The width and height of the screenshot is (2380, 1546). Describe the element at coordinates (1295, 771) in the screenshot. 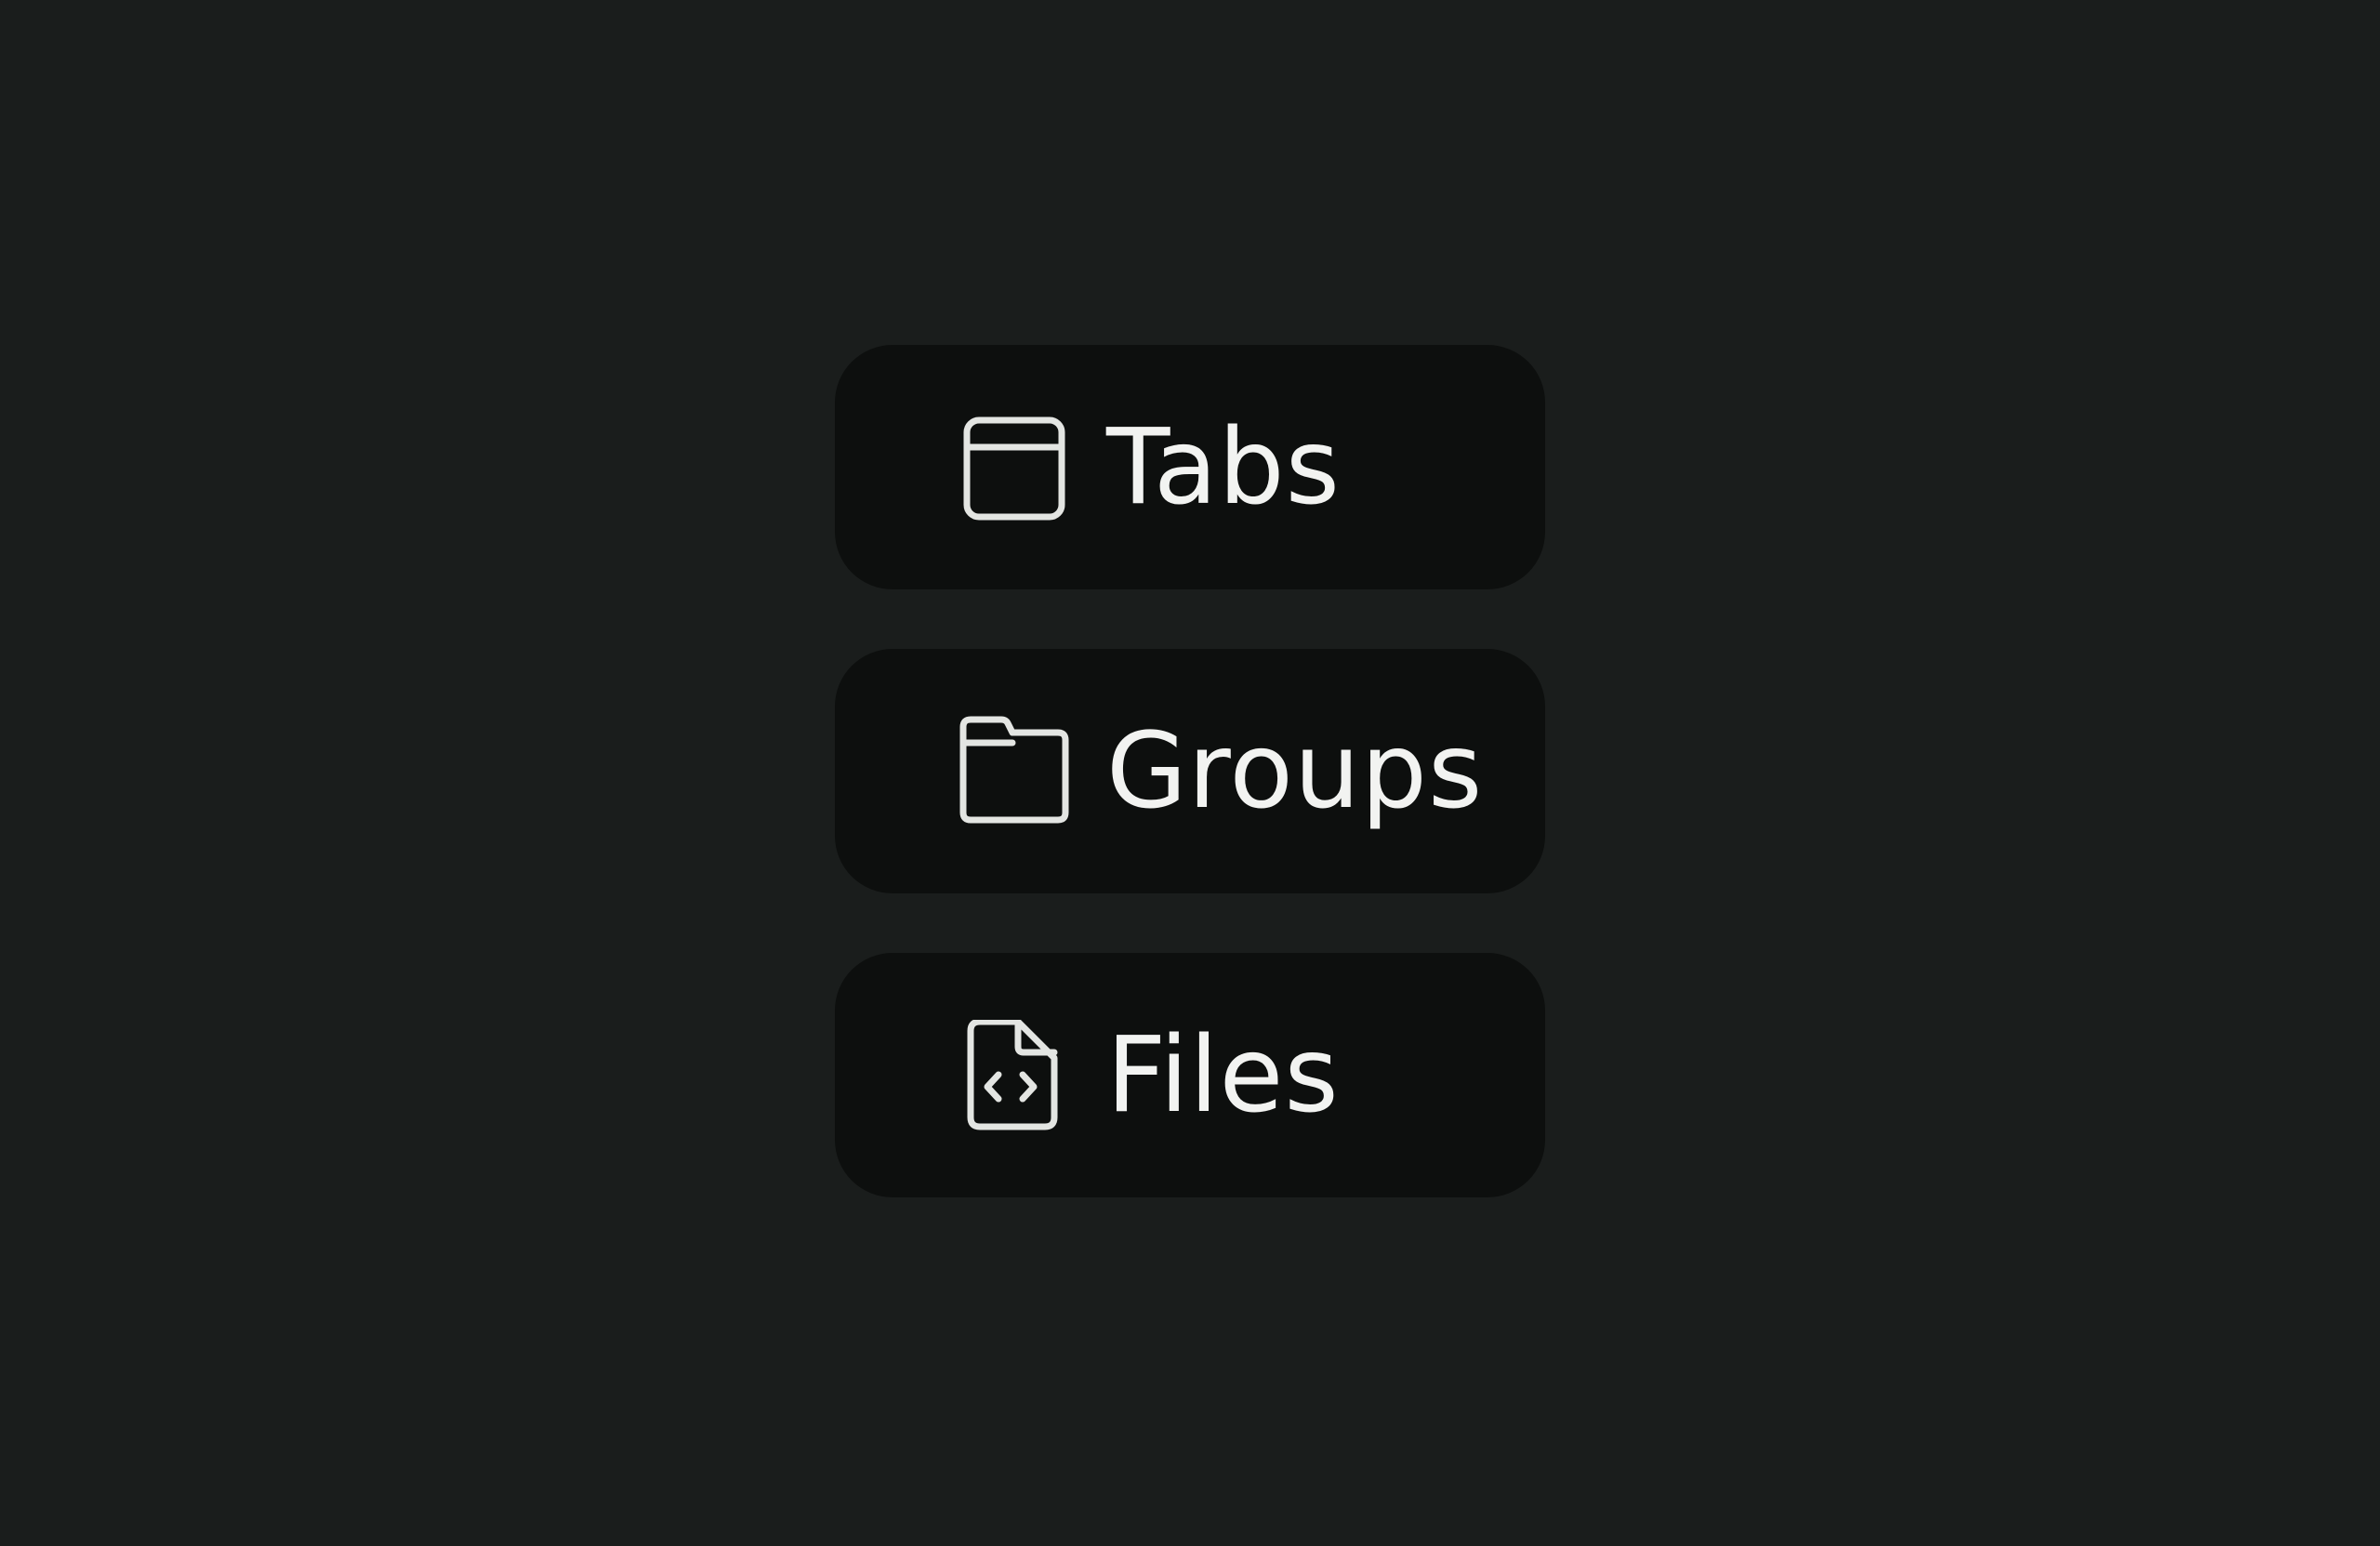

I see `menu-item-label: Groups` at that location.